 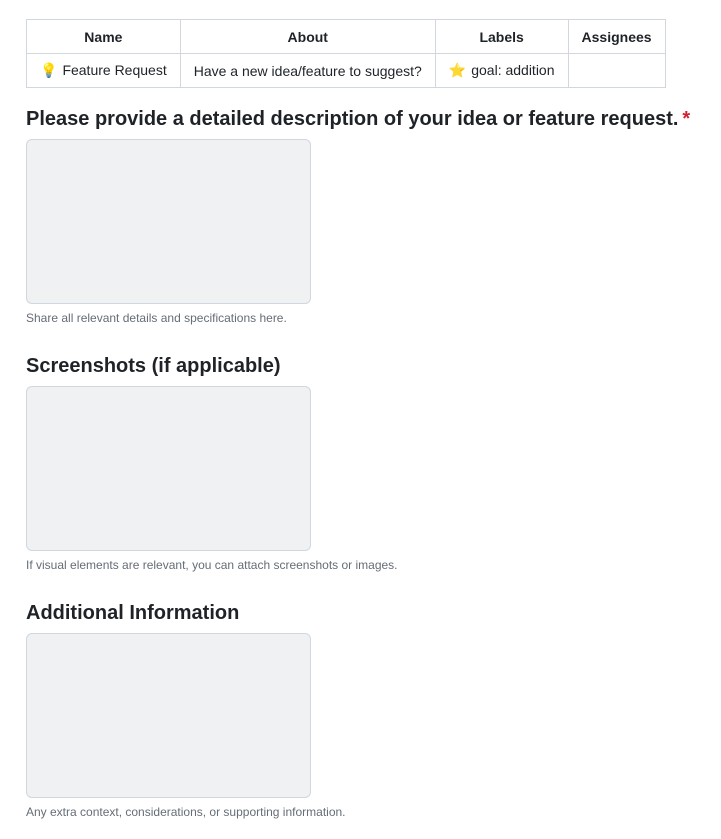 What do you see at coordinates (168, 715) in the screenshot?
I see `additional-info-textarea` at bounding box center [168, 715].